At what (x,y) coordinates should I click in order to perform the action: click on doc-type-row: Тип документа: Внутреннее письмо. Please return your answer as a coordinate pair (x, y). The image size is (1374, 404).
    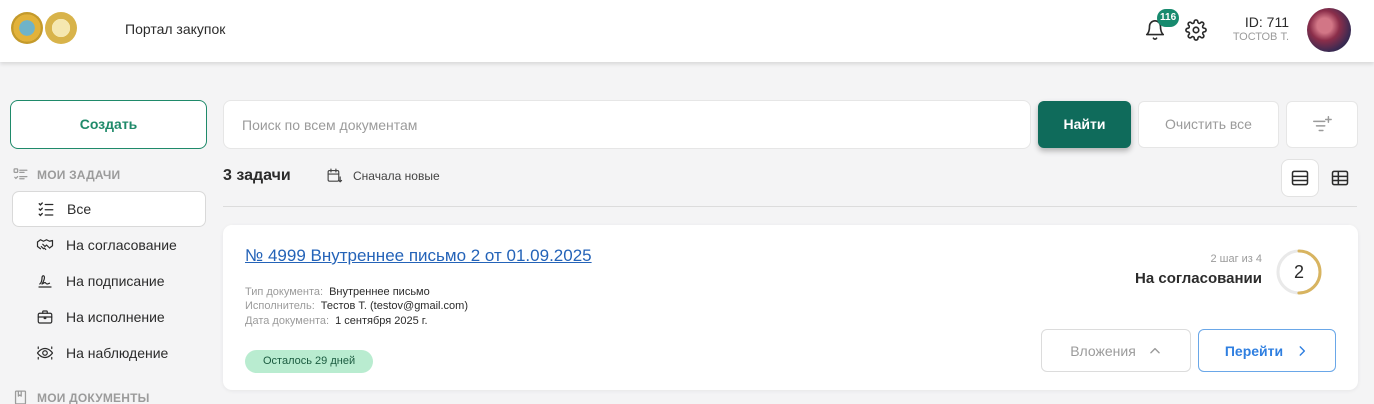
    Looking at the image, I should click on (337, 292).